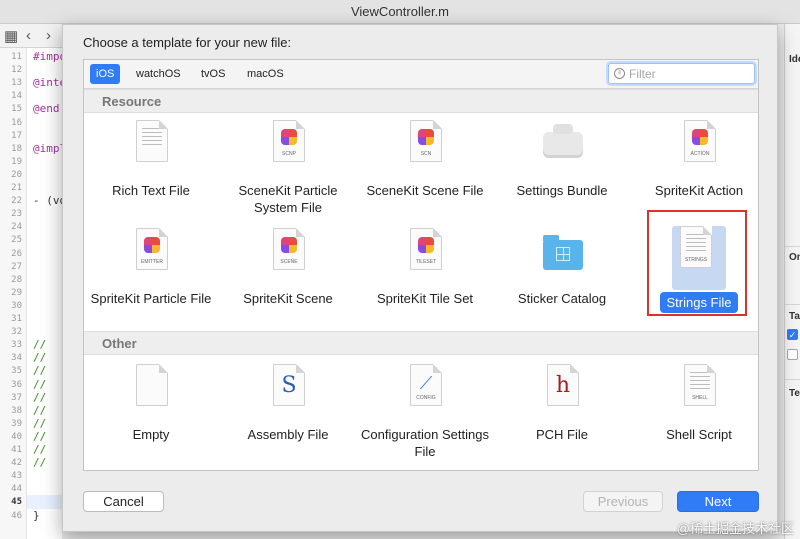 This screenshot has height=539, width=800. I want to click on template-spritekit-particle: EMITTER SpriteKit Particle File, so click(151, 279).